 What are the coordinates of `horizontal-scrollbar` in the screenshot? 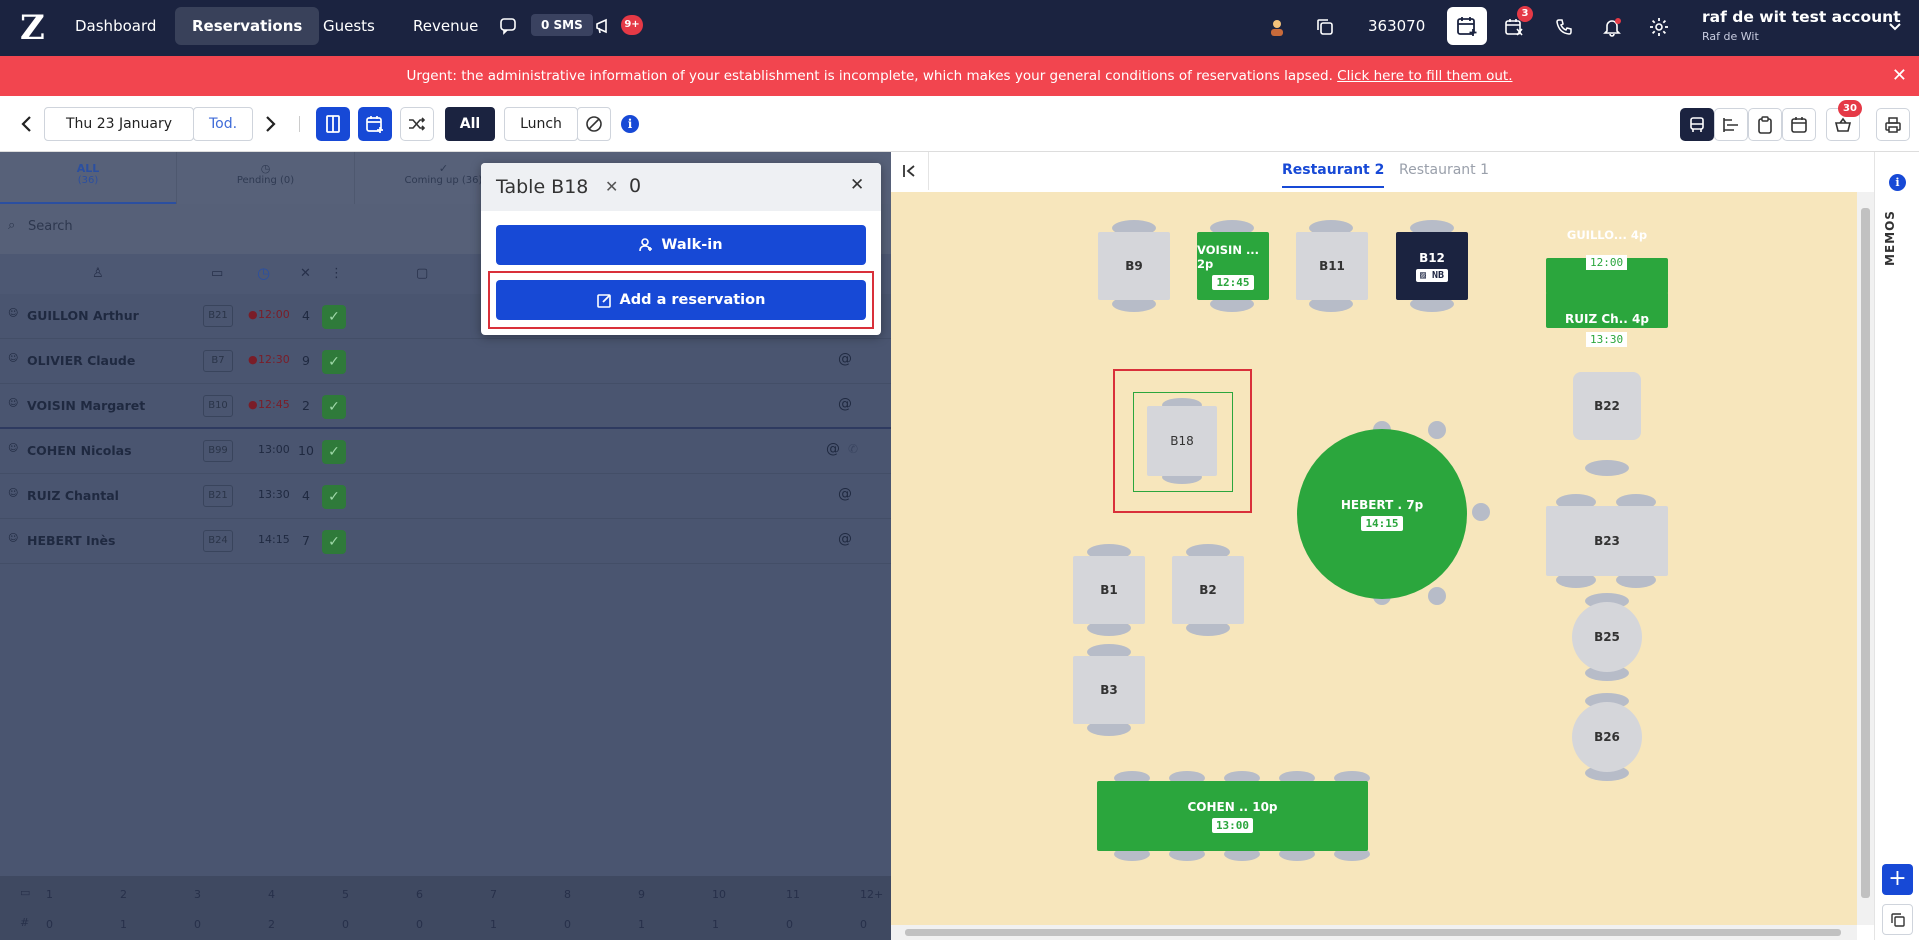 It's located at (1374, 932).